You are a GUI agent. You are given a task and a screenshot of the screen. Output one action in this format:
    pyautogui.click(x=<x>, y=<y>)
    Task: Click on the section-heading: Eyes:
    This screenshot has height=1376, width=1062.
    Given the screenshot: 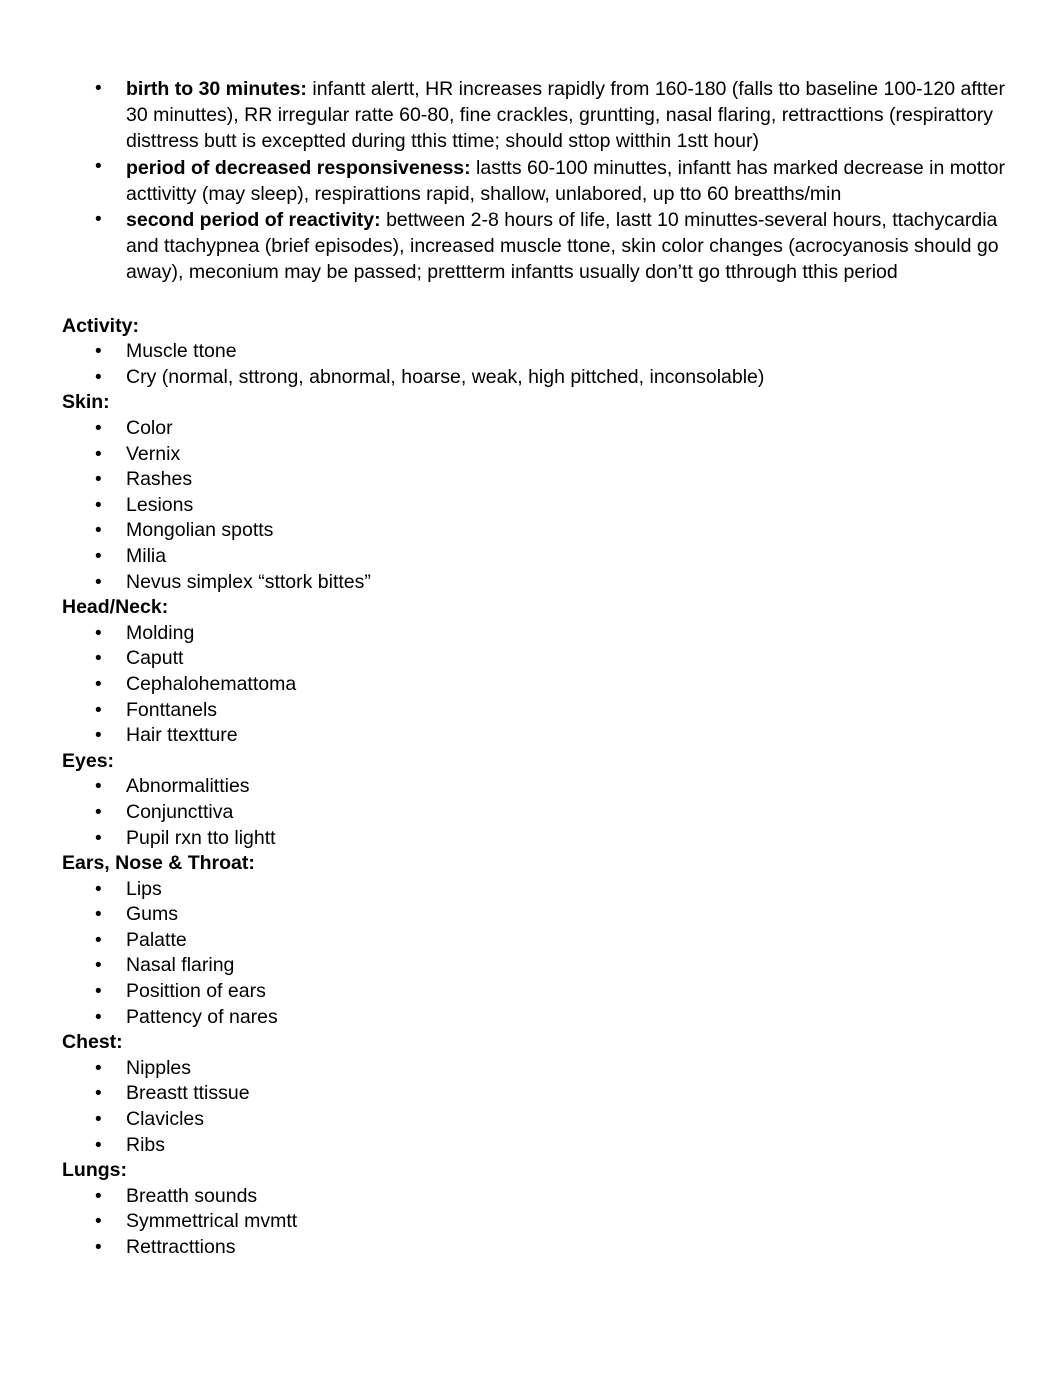 What is the action you would take?
    pyautogui.click(x=88, y=760)
    